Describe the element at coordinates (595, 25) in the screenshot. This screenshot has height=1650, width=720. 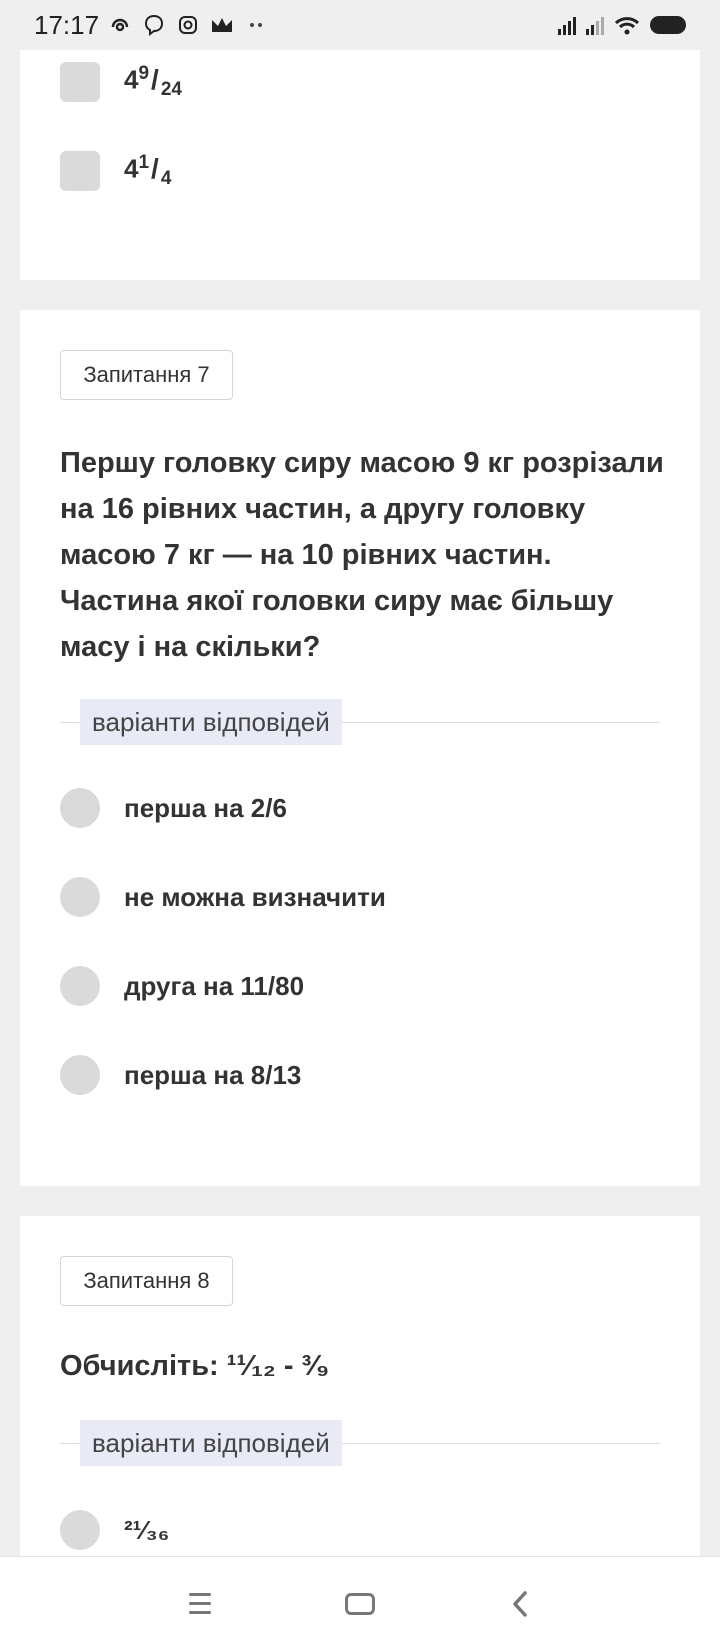
I see `signal-weak-icon` at that location.